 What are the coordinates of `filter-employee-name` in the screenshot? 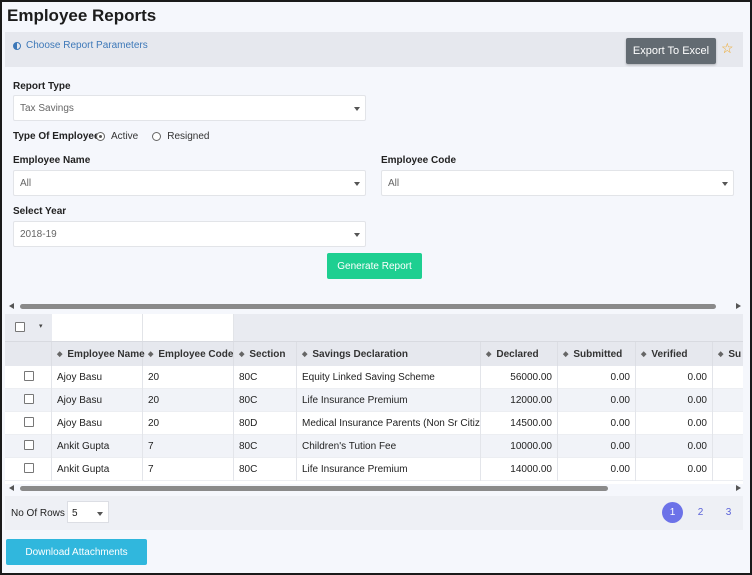 It's located at (97, 327).